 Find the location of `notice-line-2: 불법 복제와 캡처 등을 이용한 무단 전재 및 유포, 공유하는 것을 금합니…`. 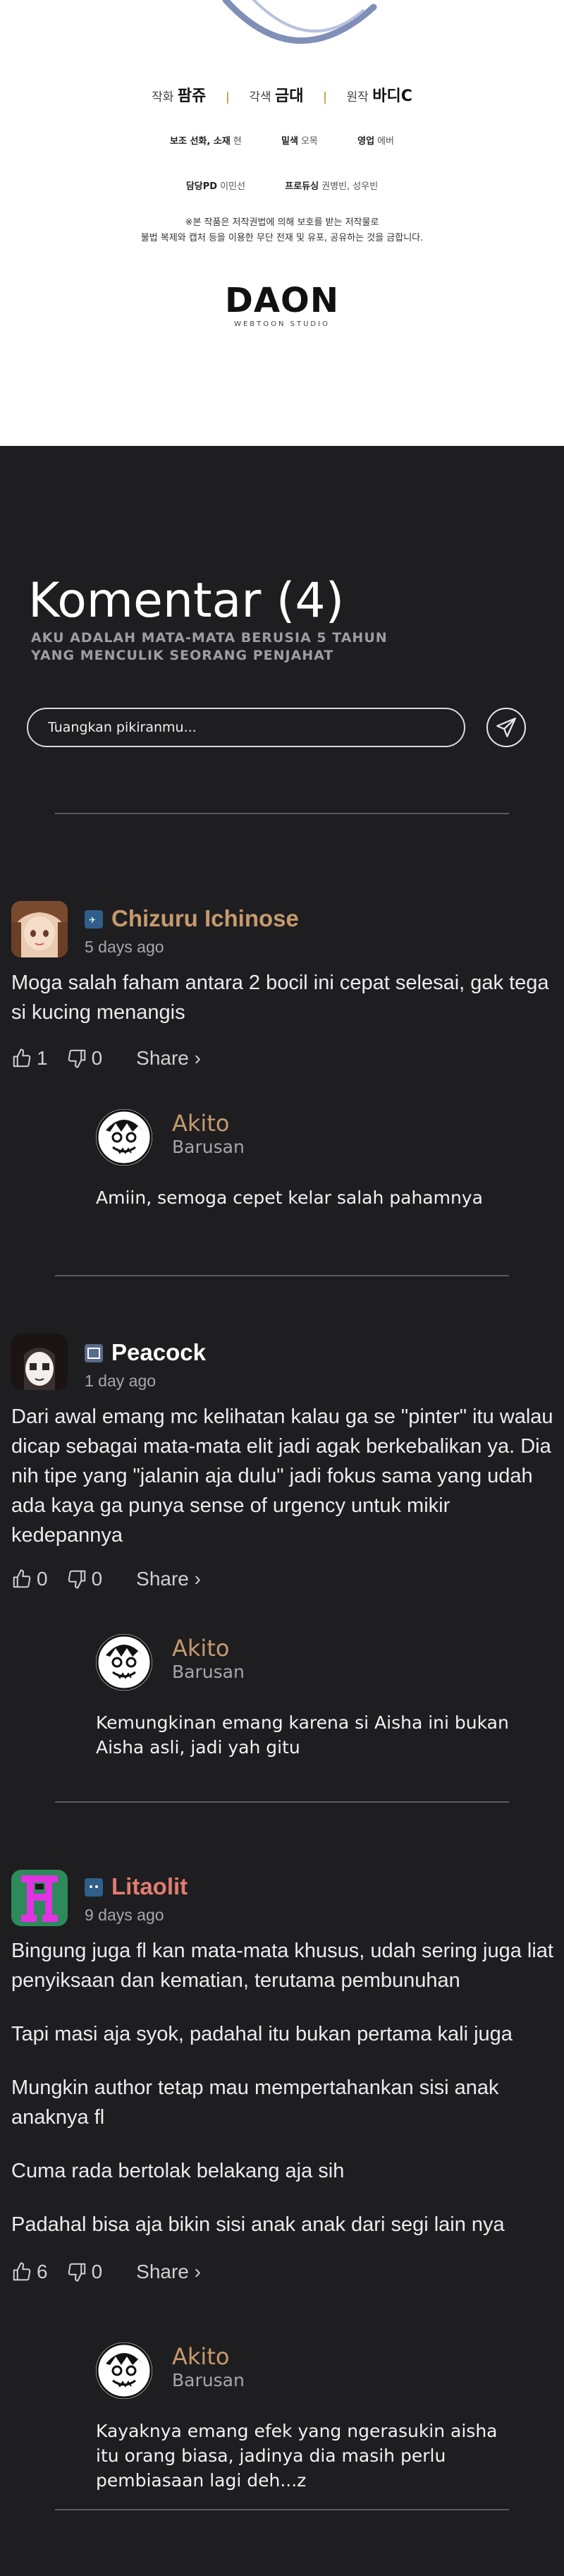

notice-line-2: 불법 복제와 캡처 등을 이용한 무단 전재 및 유포, 공유하는 것을 금합니… is located at coordinates (282, 238).